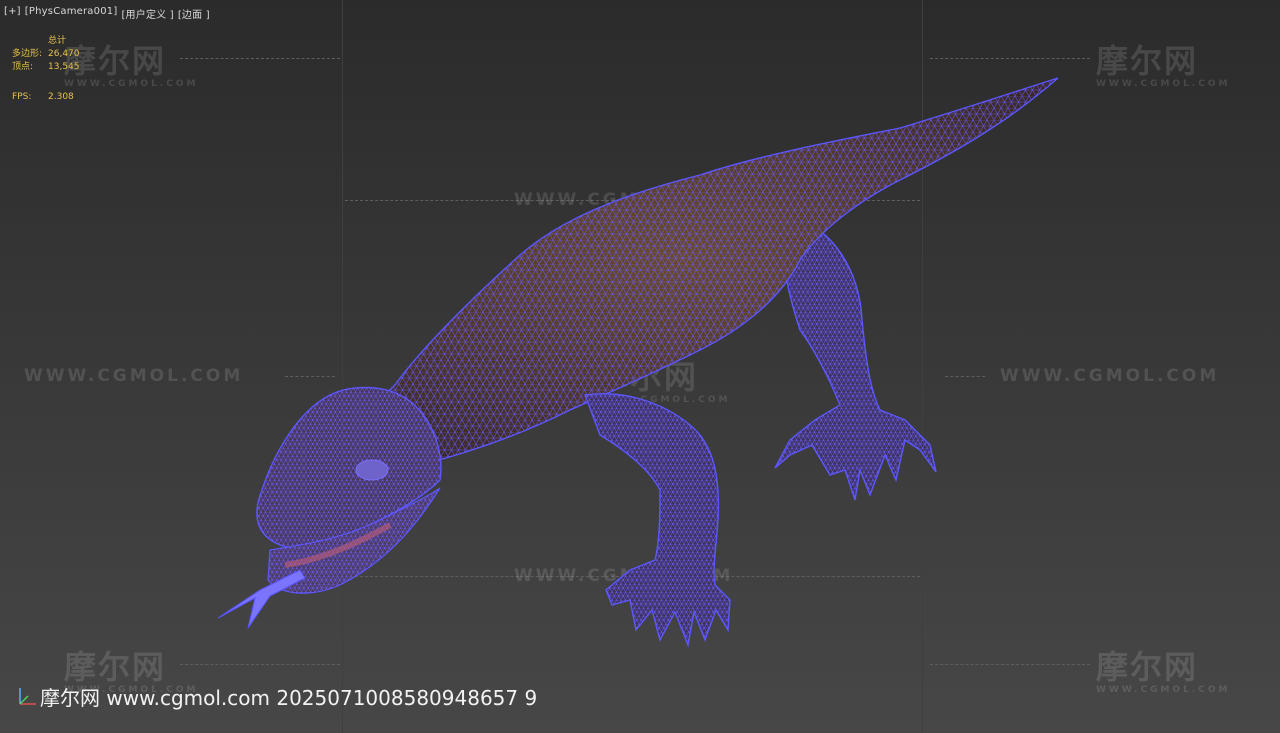 The height and width of the screenshot is (733, 1280). Describe the element at coordinates (64, 67) in the screenshot. I see `vertices-value: 13,545` at that location.